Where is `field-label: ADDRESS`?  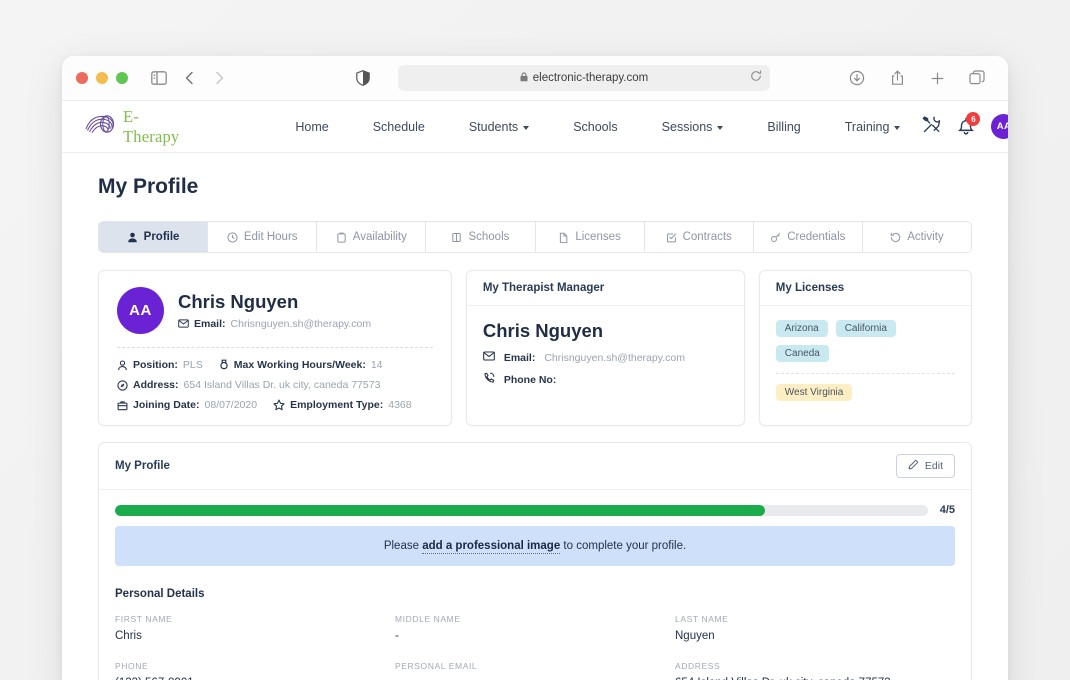
field-label: ADDRESS is located at coordinates (698, 666).